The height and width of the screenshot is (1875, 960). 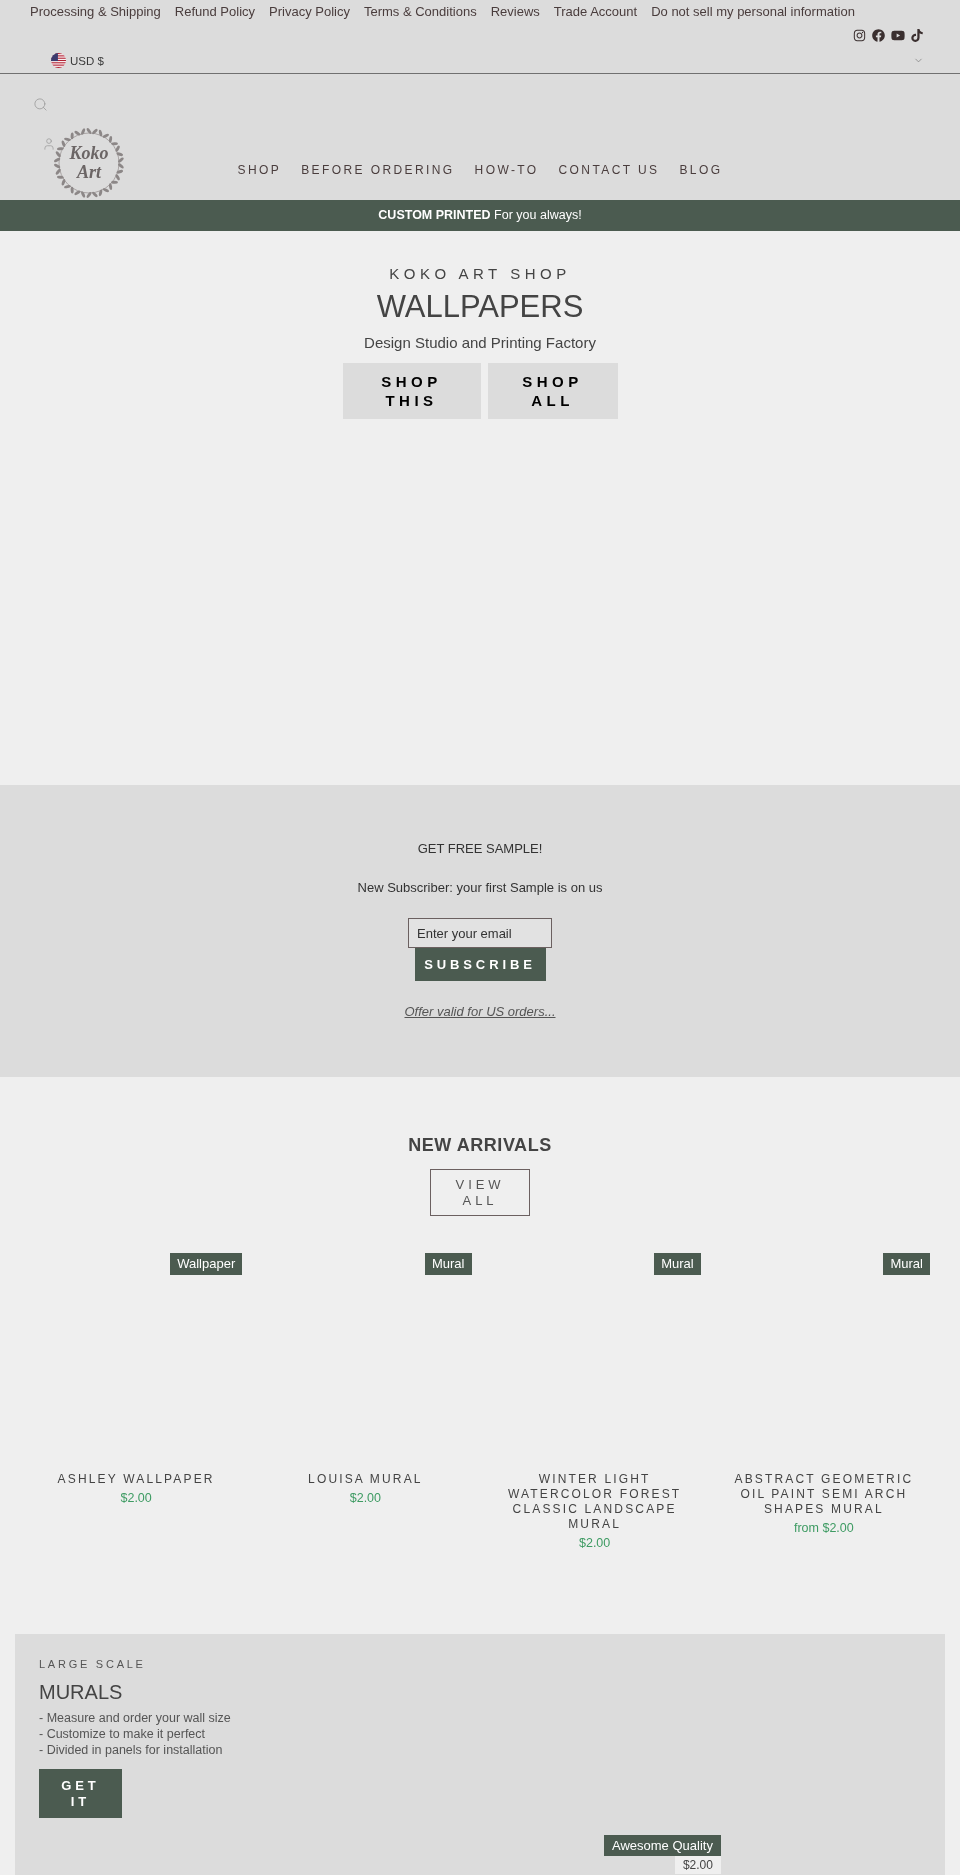 I want to click on product-title: LOUISA MURAL, so click(x=365, y=1479).